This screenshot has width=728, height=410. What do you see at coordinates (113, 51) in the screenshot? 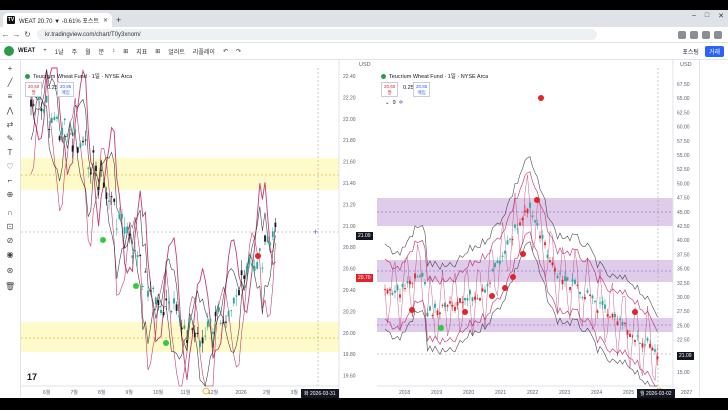
I see `toolbar-item: ↕` at bounding box center [113, 51].